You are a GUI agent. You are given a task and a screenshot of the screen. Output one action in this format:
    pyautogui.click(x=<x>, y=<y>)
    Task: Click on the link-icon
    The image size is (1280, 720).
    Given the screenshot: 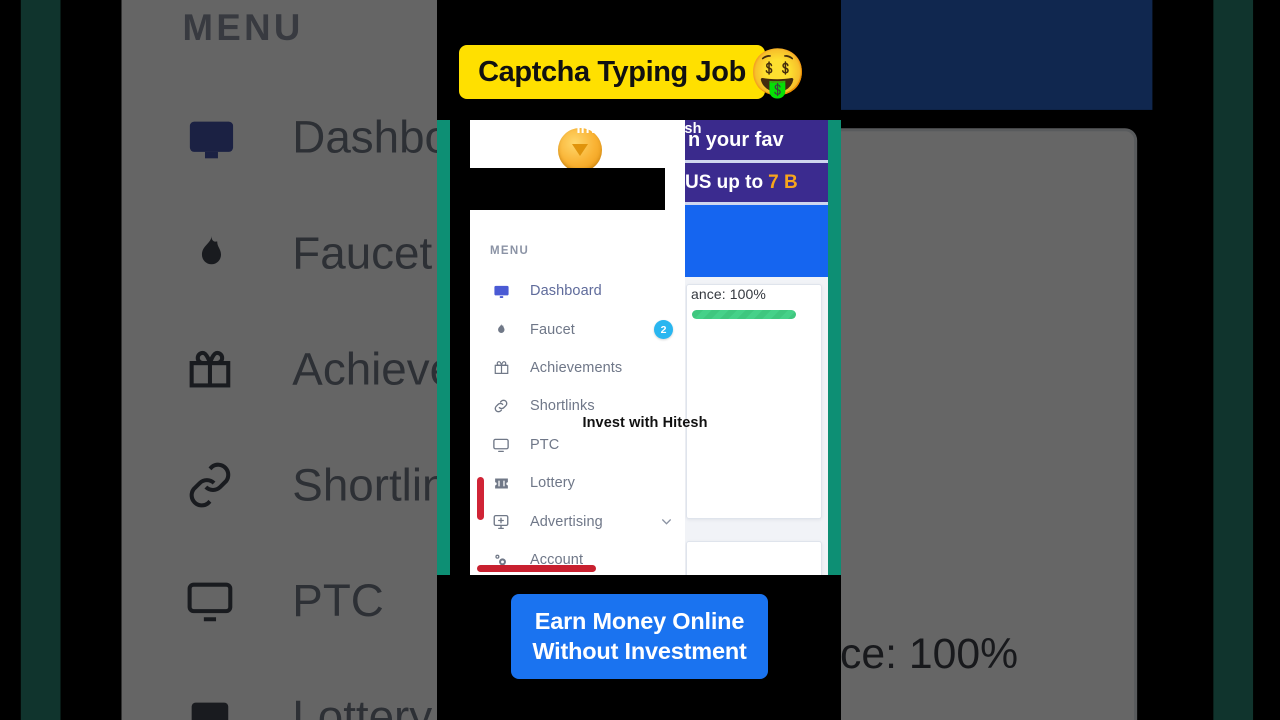 What is the action you would take?
    pyautogui.click(x=501, y=406)
    